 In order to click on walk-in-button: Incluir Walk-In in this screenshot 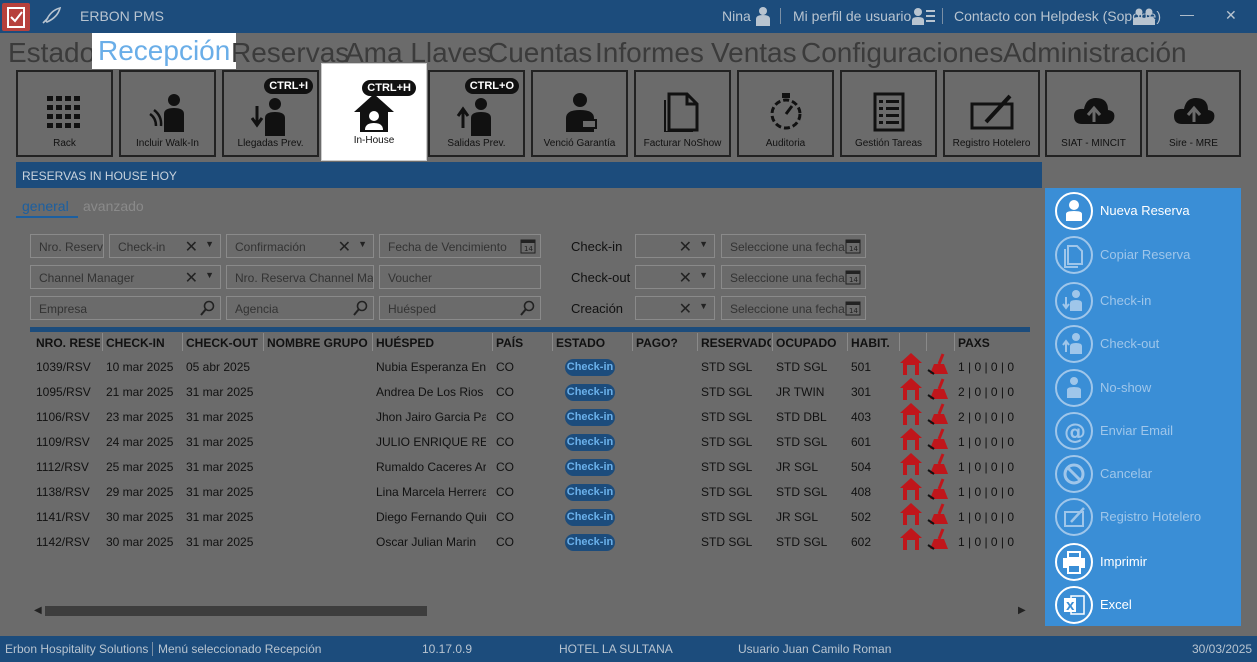, I will do `click(167, 113)`.